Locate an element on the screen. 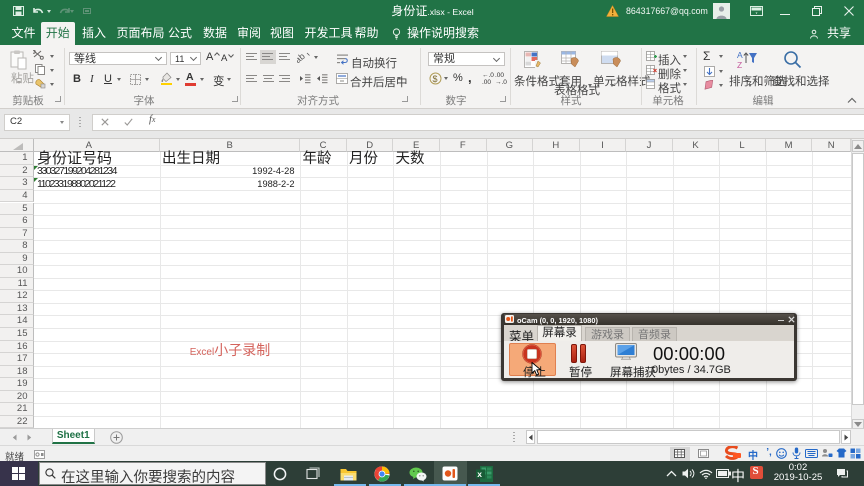 The height and width of the screenshot is (486, 864). svg-text: ab is located at coordinates (302, 57).